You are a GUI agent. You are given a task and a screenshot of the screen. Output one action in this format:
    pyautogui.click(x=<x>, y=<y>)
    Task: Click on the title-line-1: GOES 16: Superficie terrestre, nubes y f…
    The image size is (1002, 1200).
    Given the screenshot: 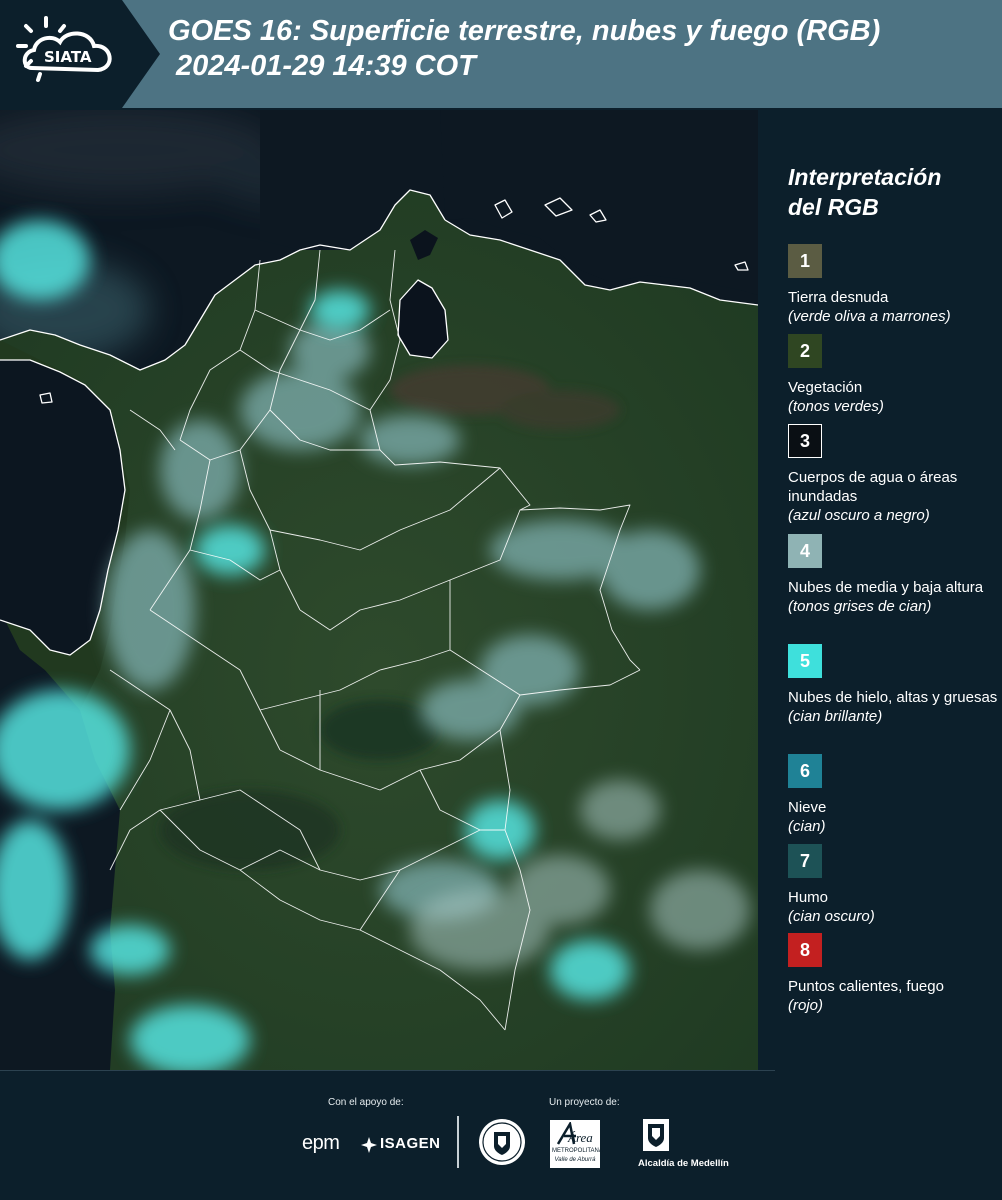 What is the action you would take?
    pyautogui.click(x=524, y=31)
    